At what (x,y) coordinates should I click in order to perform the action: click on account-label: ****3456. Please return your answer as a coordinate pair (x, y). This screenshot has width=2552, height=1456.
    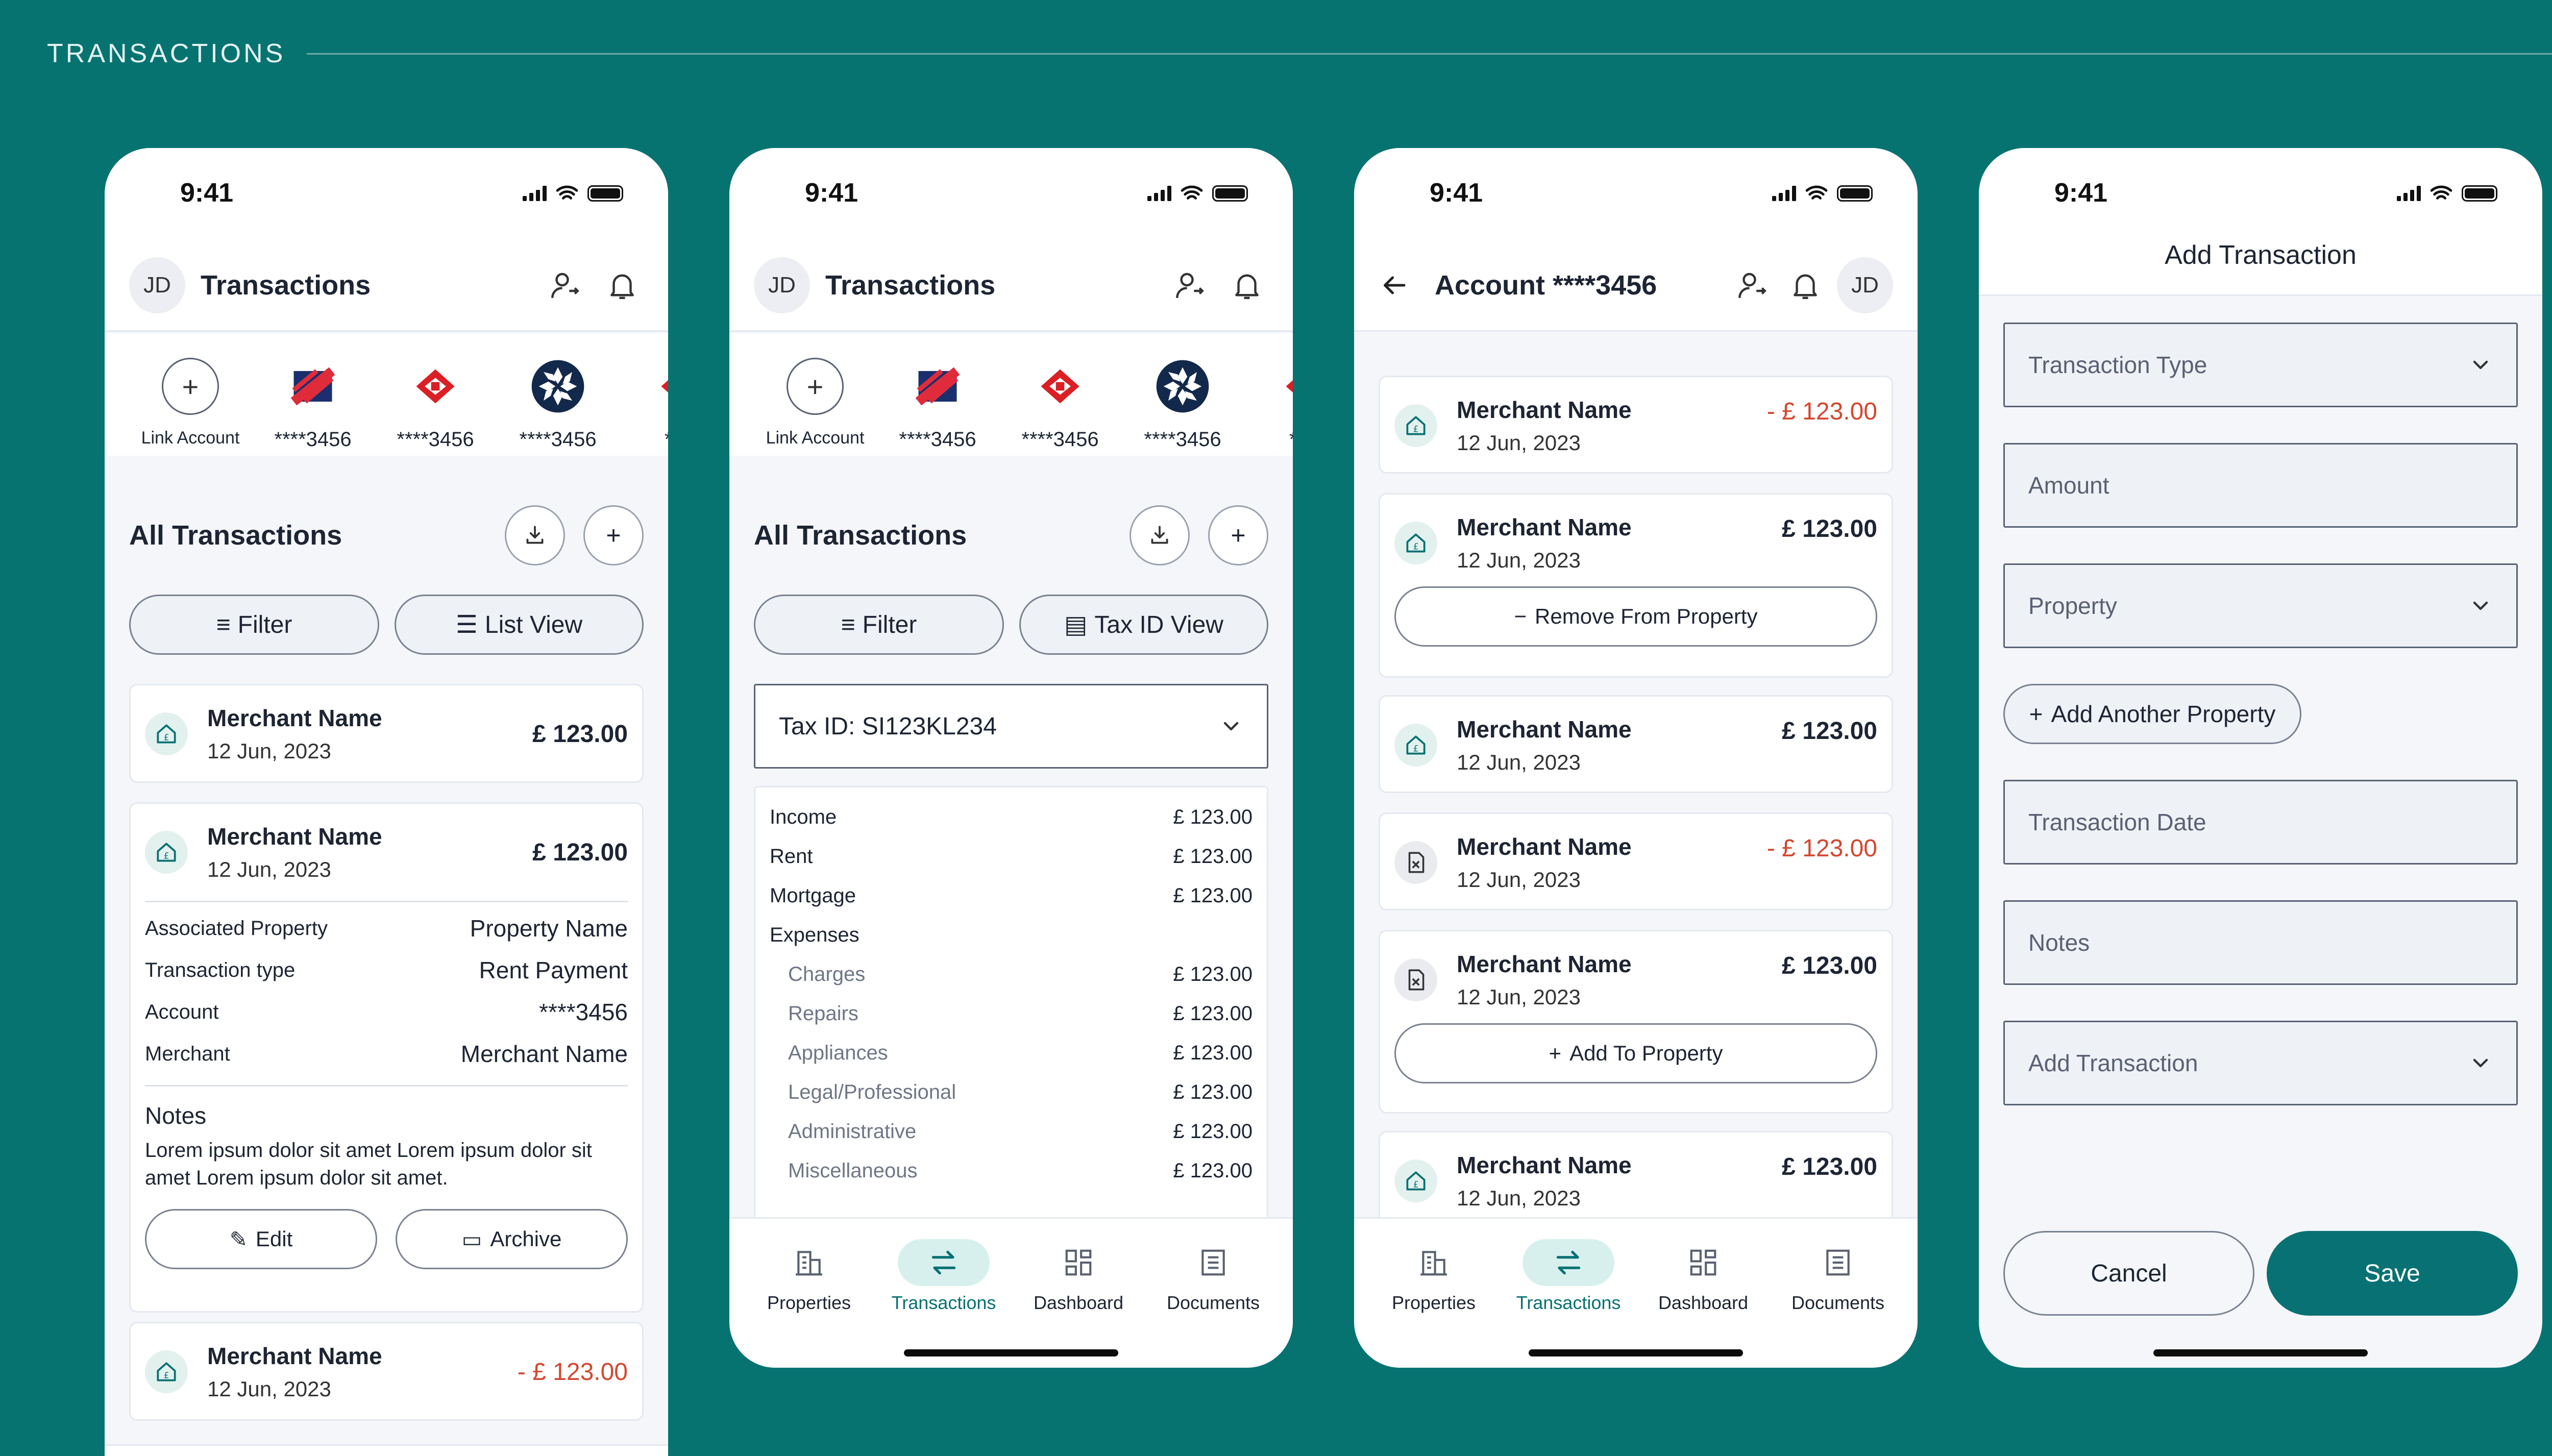
    Looking at the image, I should click on (558, 439).